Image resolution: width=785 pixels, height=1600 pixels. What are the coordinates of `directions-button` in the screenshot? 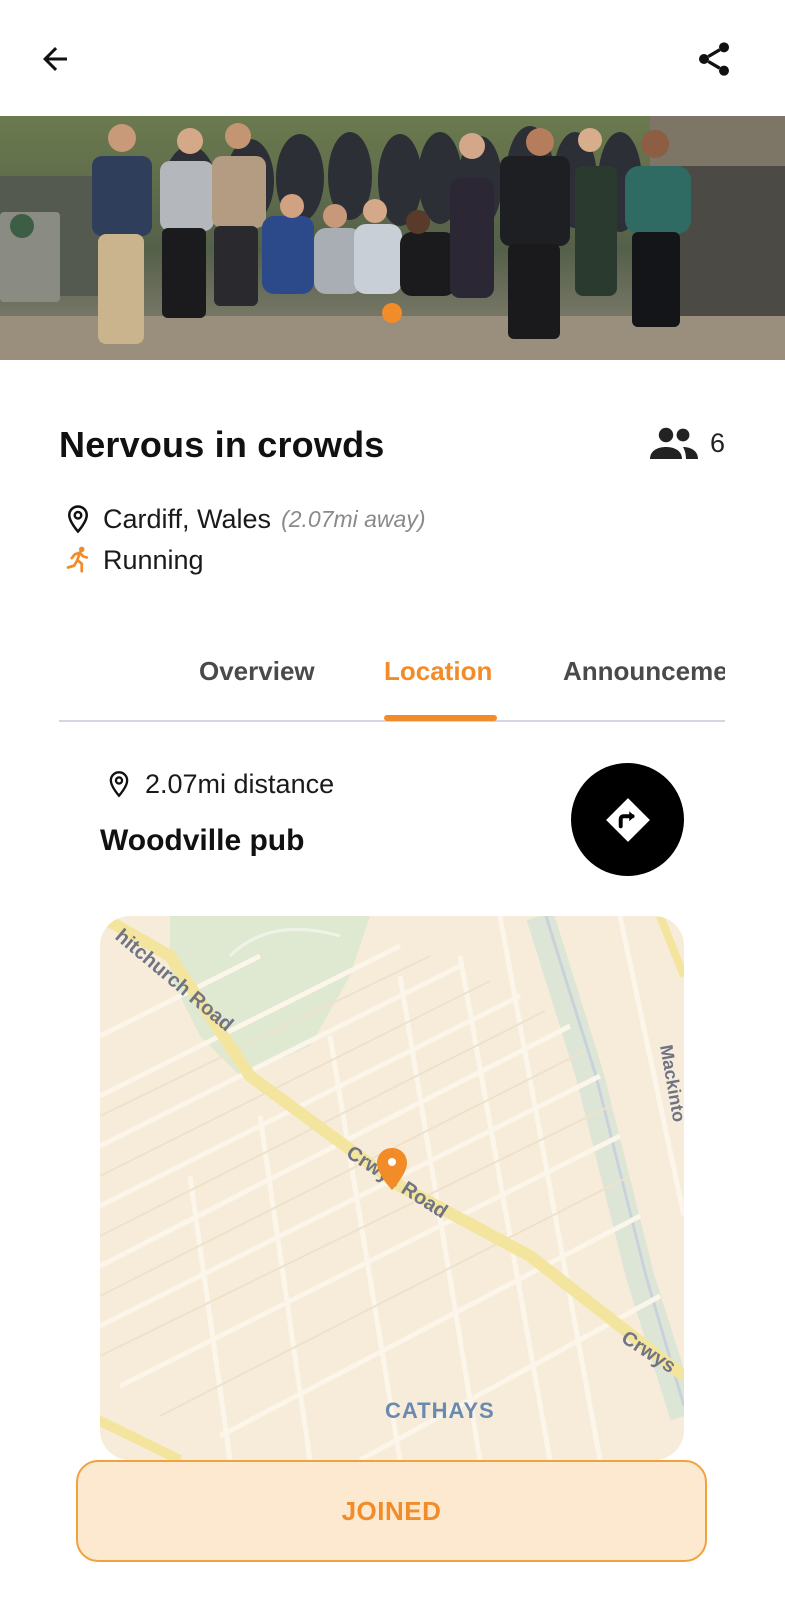 It's located at (627, 819).